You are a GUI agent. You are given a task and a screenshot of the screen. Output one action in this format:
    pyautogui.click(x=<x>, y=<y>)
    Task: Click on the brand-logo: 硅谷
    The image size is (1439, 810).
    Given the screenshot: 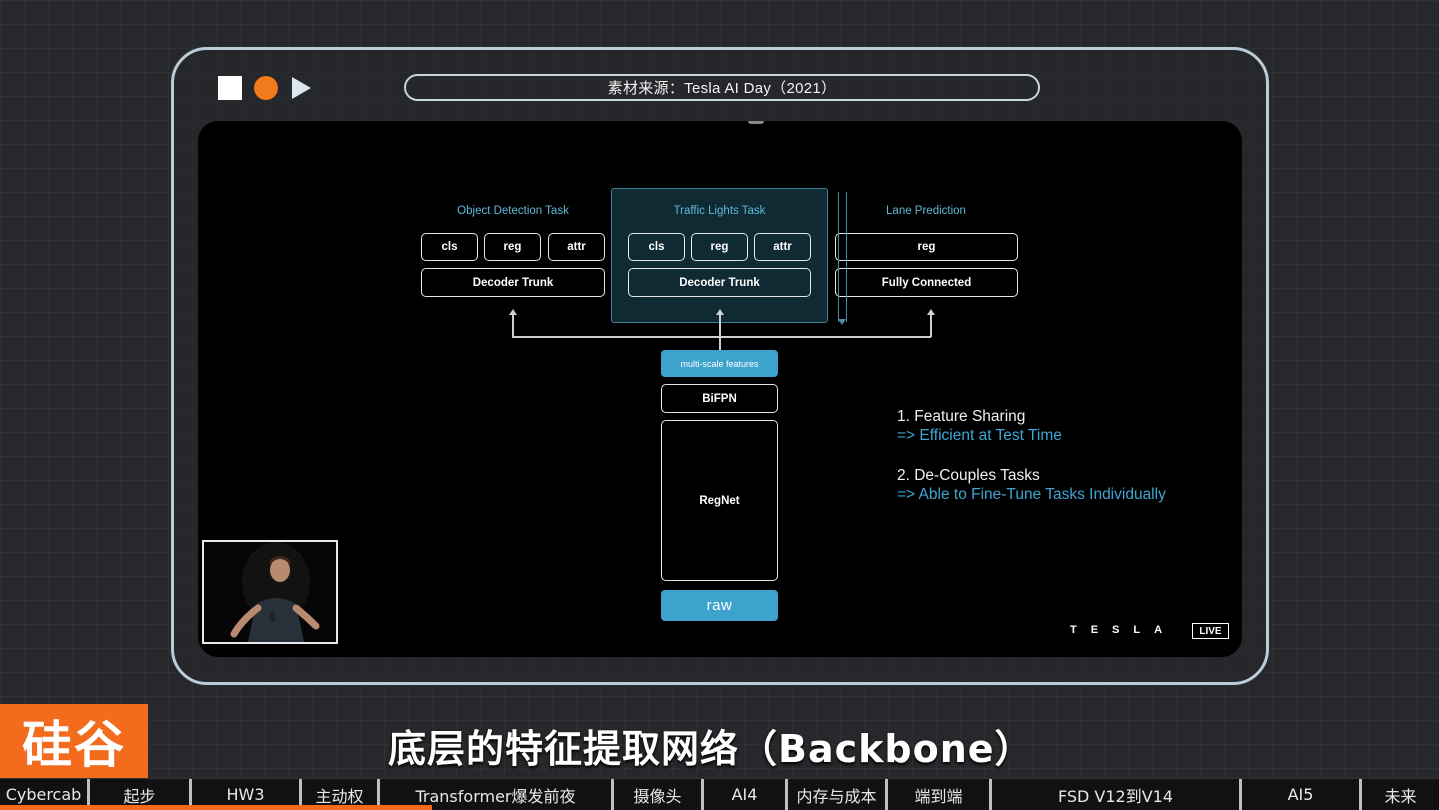 What is the action you would take?
    pyautogui.click(x=74, y=741)
    